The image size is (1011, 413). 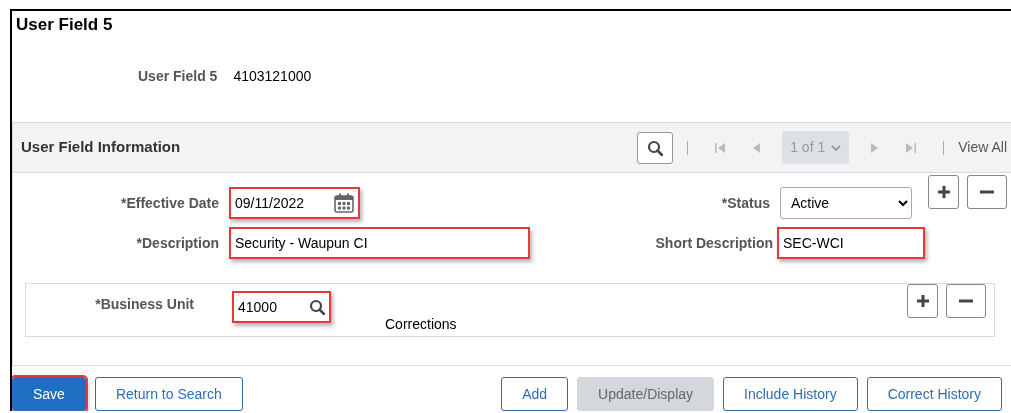 What do you see at coordinates (169, 203) in the screenshot?
I see `field-label: *Effective Date` at bounding box center [169, 203].